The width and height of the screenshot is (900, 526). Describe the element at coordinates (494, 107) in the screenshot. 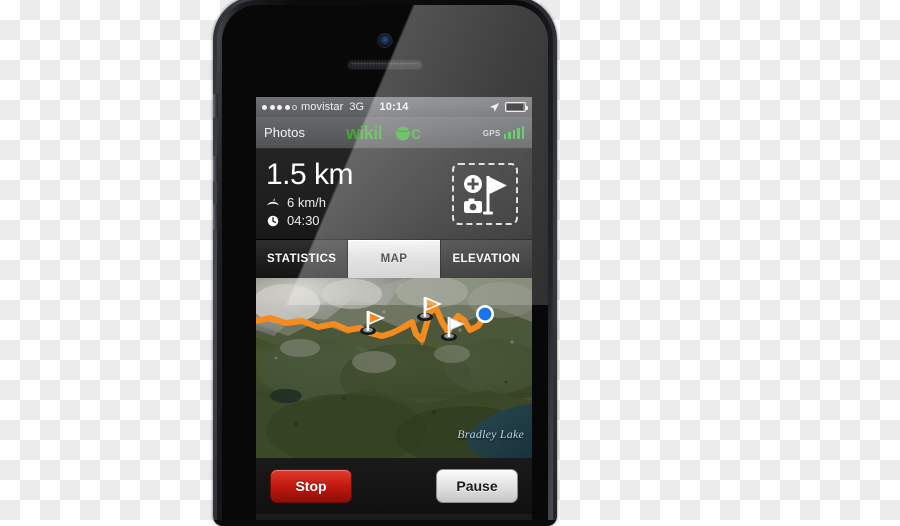

I see `location-arrow-icon` at that location.